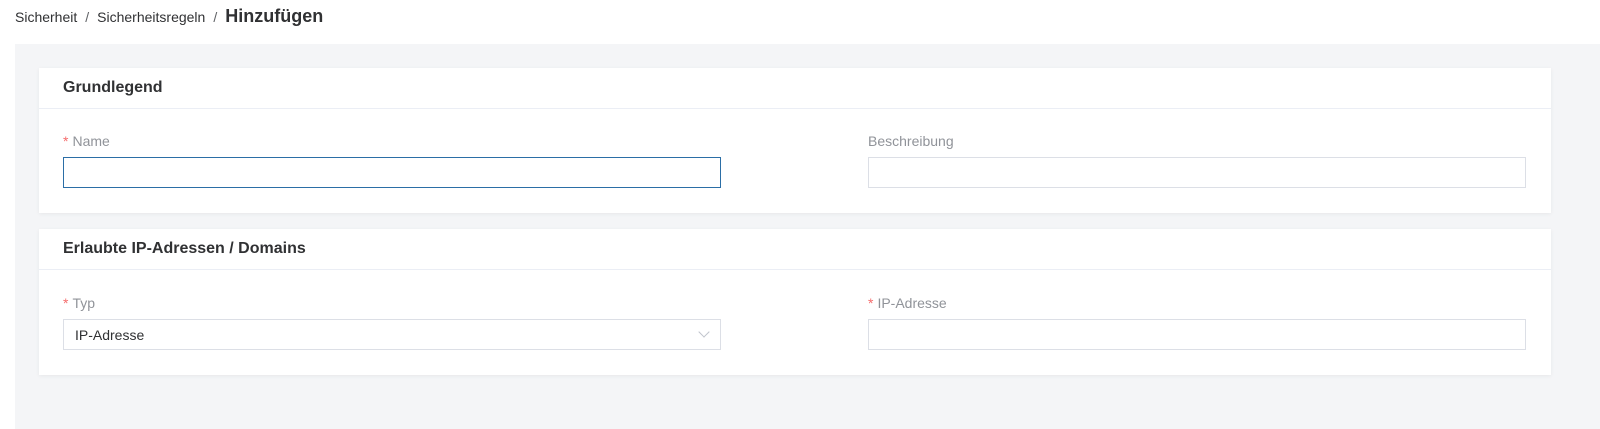  Describe the element at coordinates (91, 141) in the screenshot. I see `name-label-text: Name` at that location.